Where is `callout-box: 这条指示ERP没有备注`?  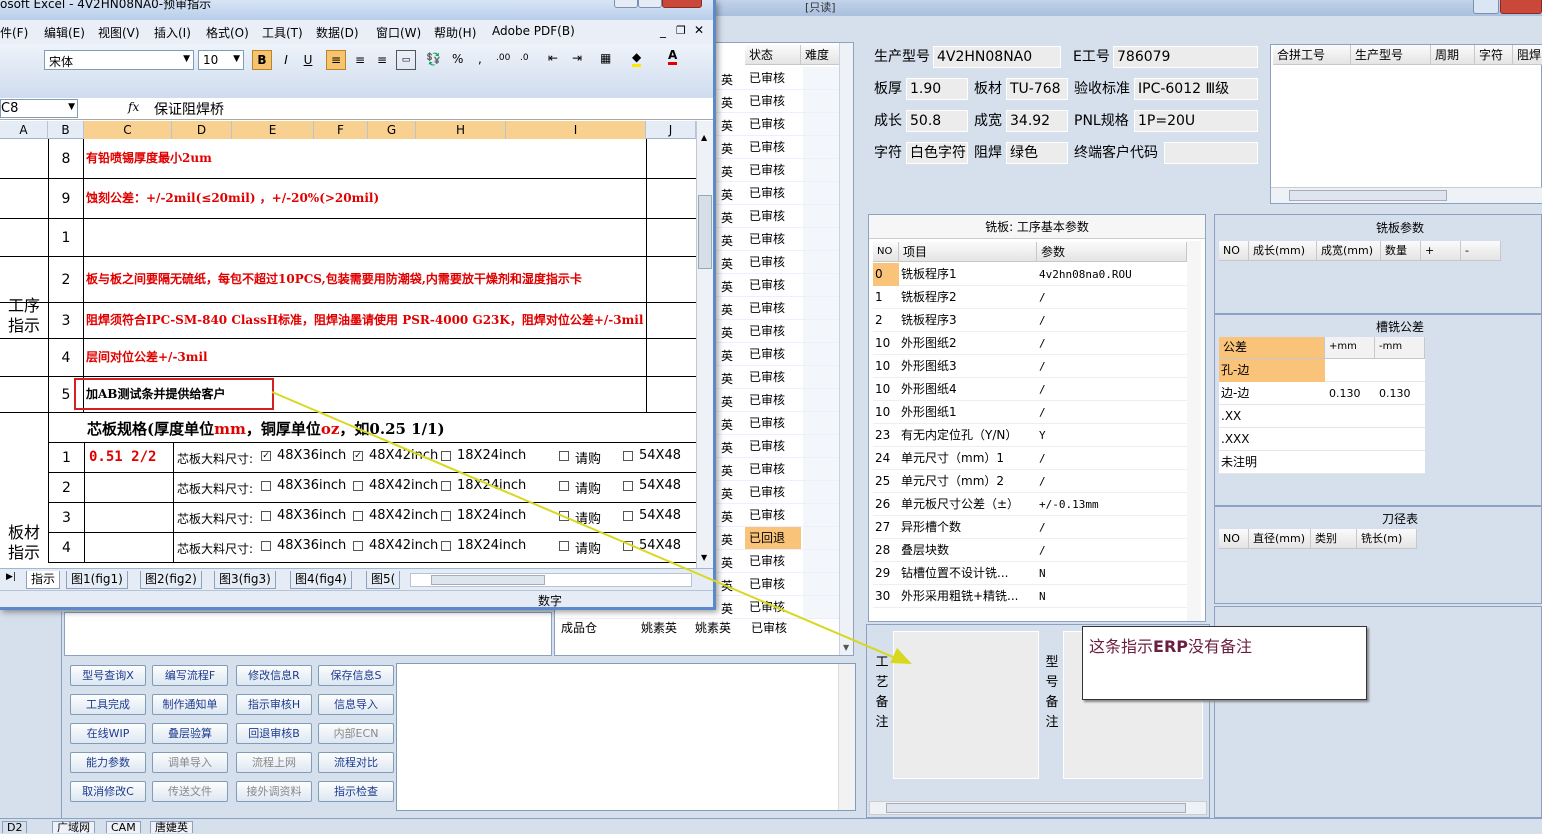 callout-box: 这条指示ERP没有备注 is located at coordinates (1224, 663).